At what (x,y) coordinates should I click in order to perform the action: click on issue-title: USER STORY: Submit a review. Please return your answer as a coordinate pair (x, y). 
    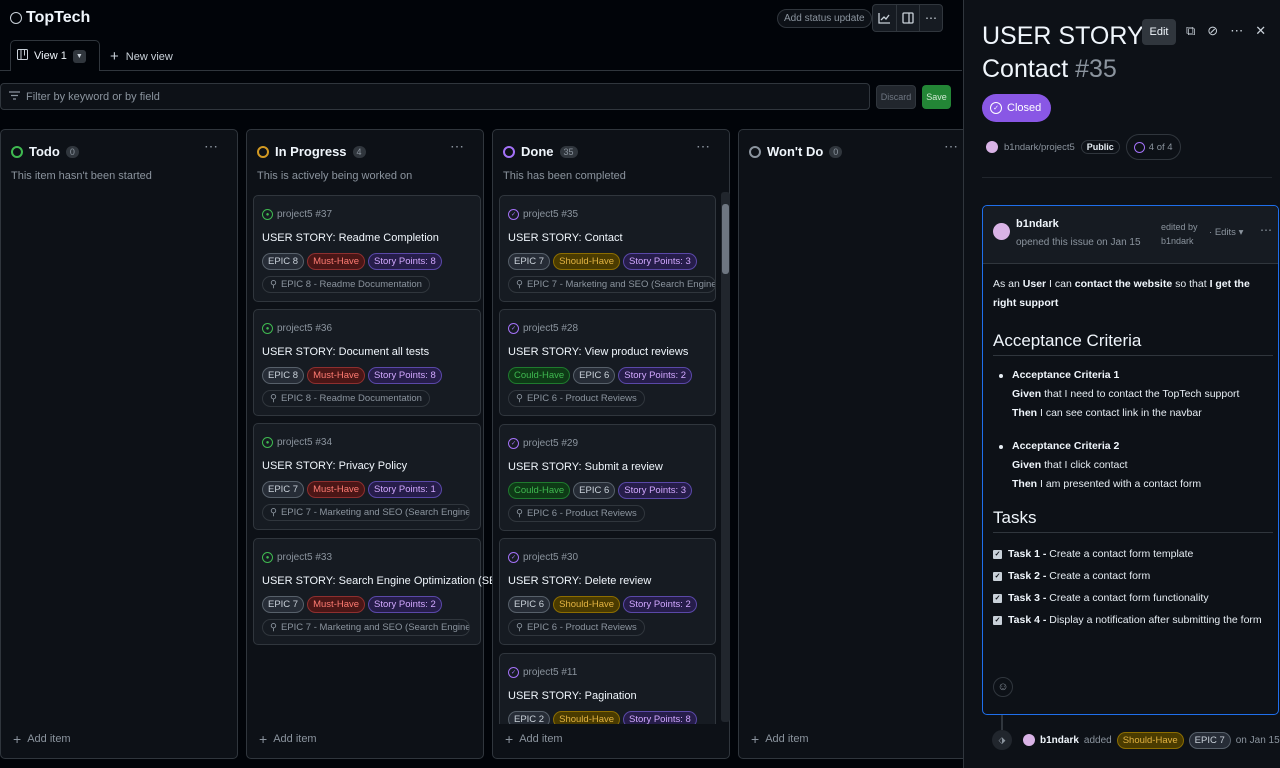
    Looking at the image, I should click on (585, 467).